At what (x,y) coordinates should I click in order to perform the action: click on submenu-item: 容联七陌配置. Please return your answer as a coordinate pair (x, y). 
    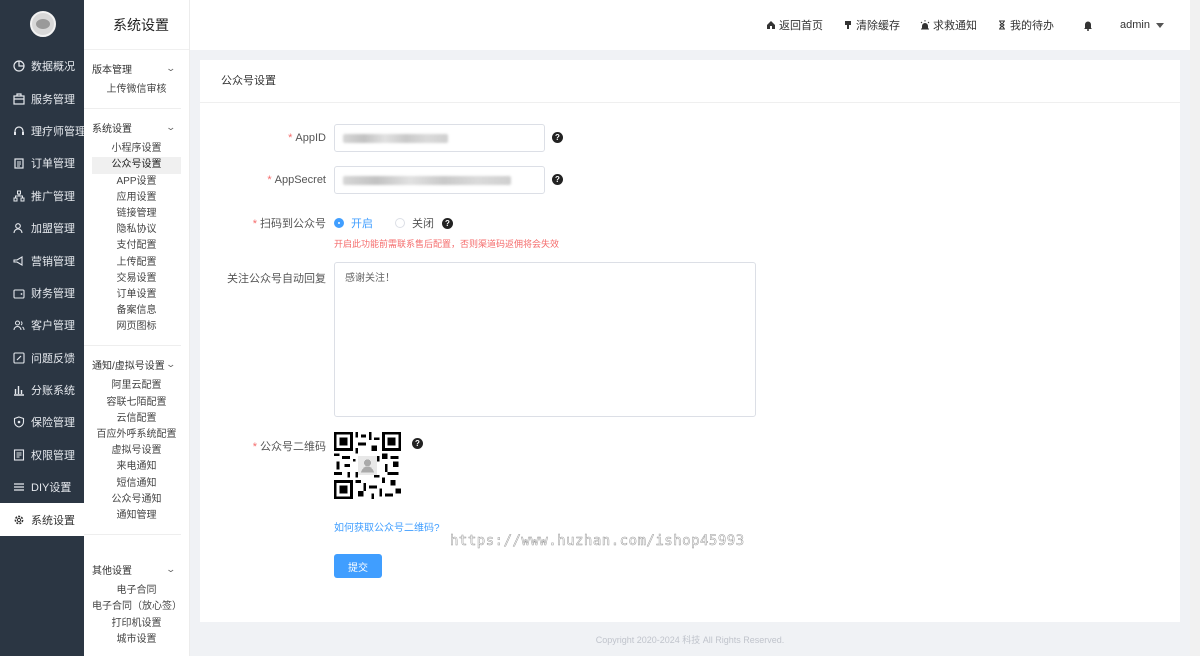
    Looking at the image, I should click on (136, 403).